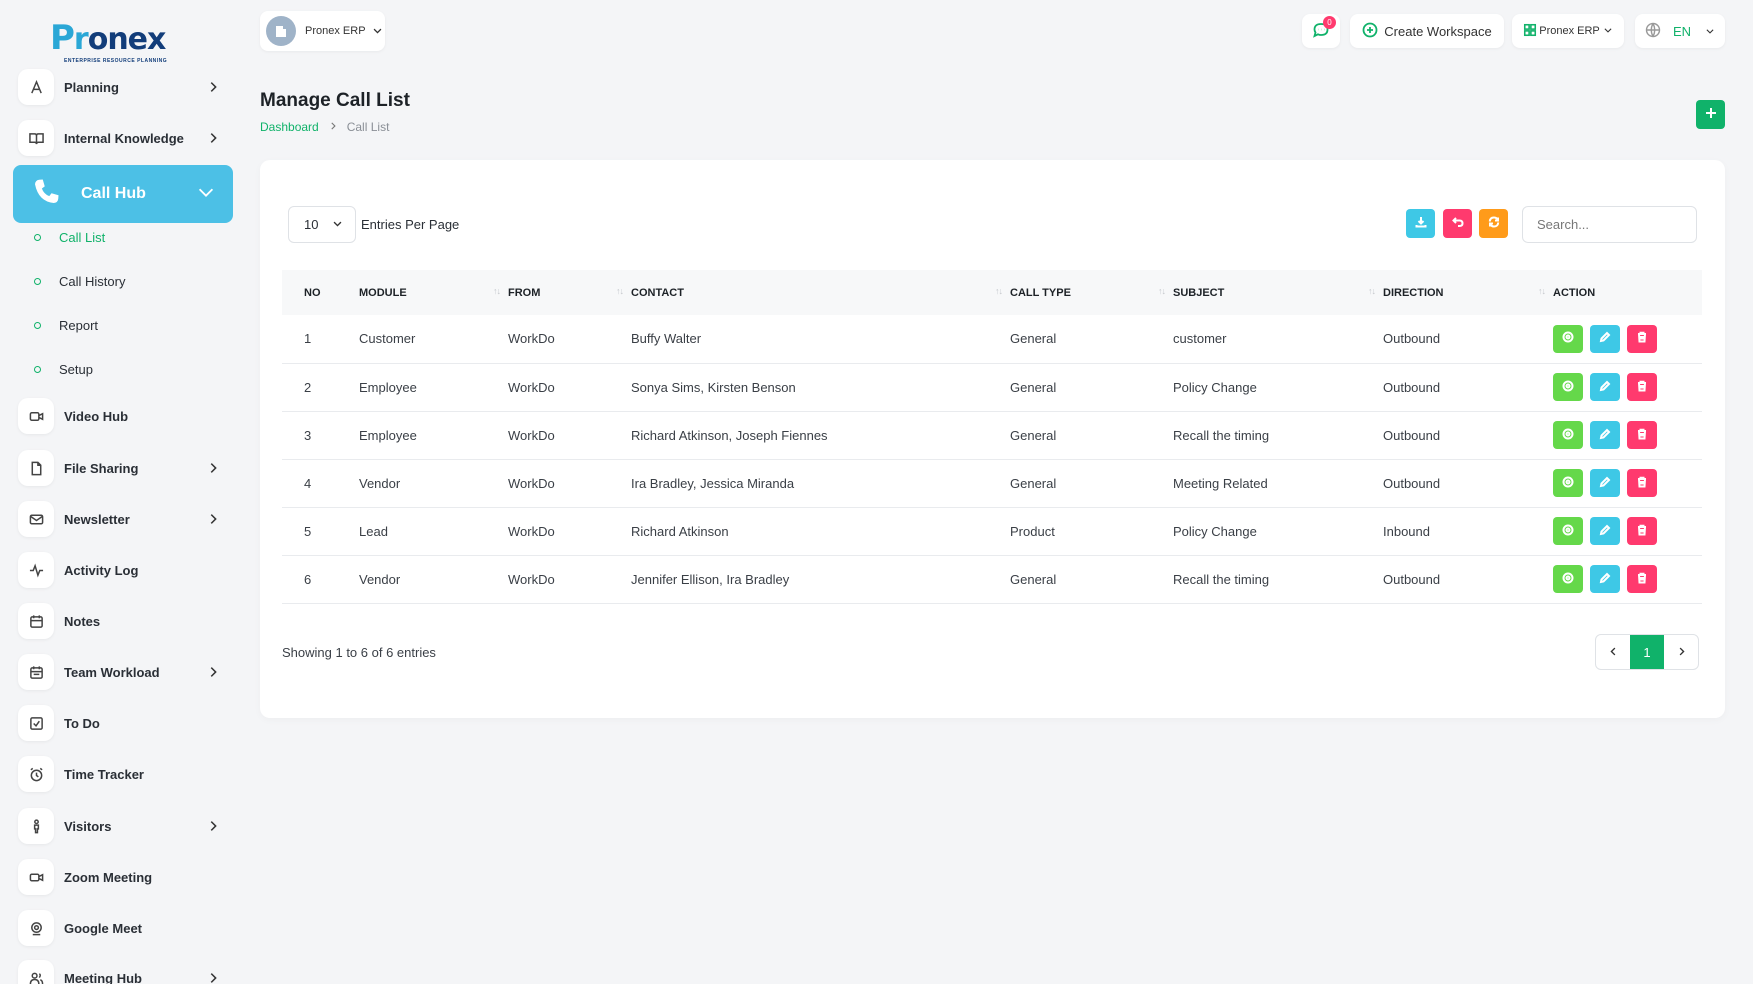  I want to click on cell-module: Vendor, so click(380, 579).